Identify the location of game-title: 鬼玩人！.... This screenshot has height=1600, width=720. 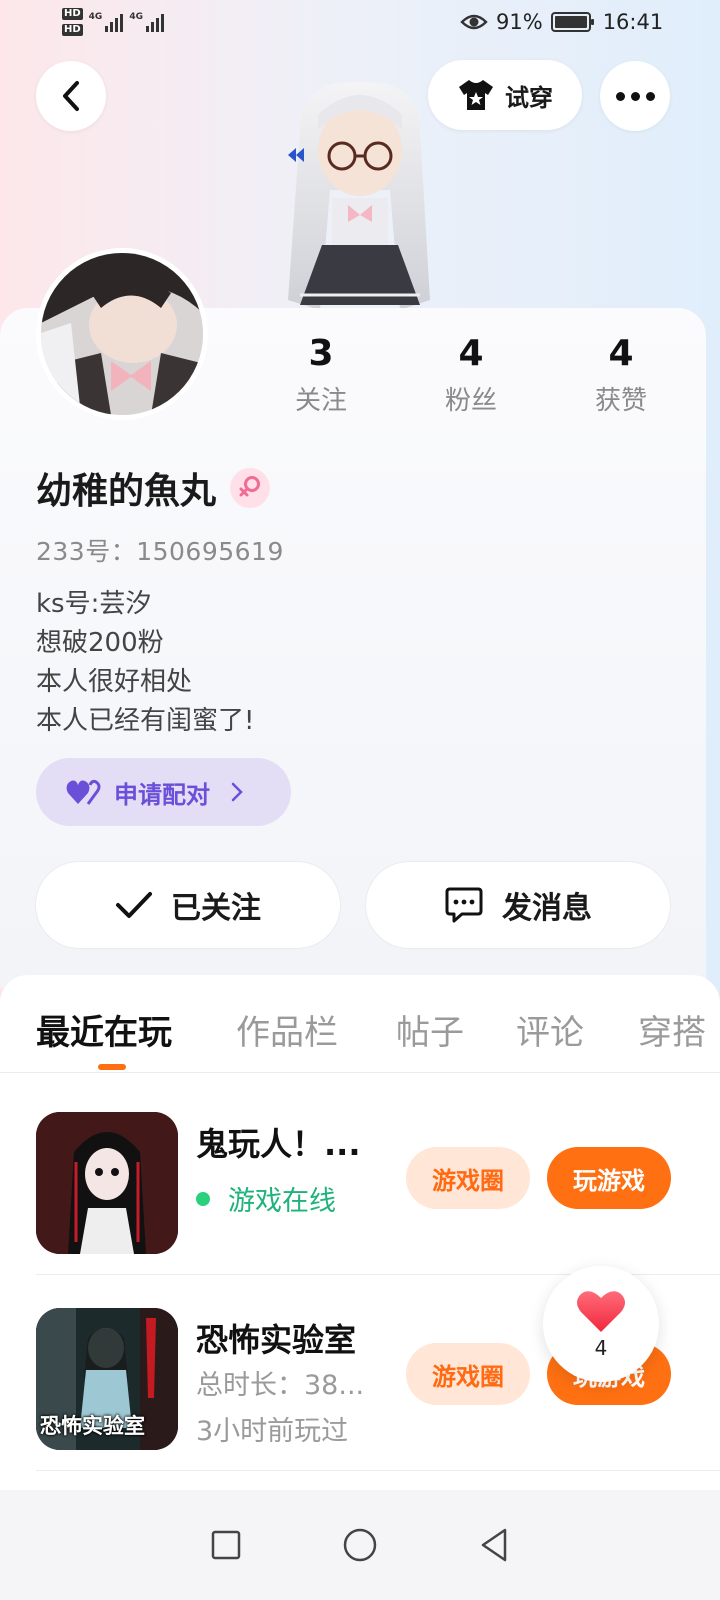
(278, 1144).